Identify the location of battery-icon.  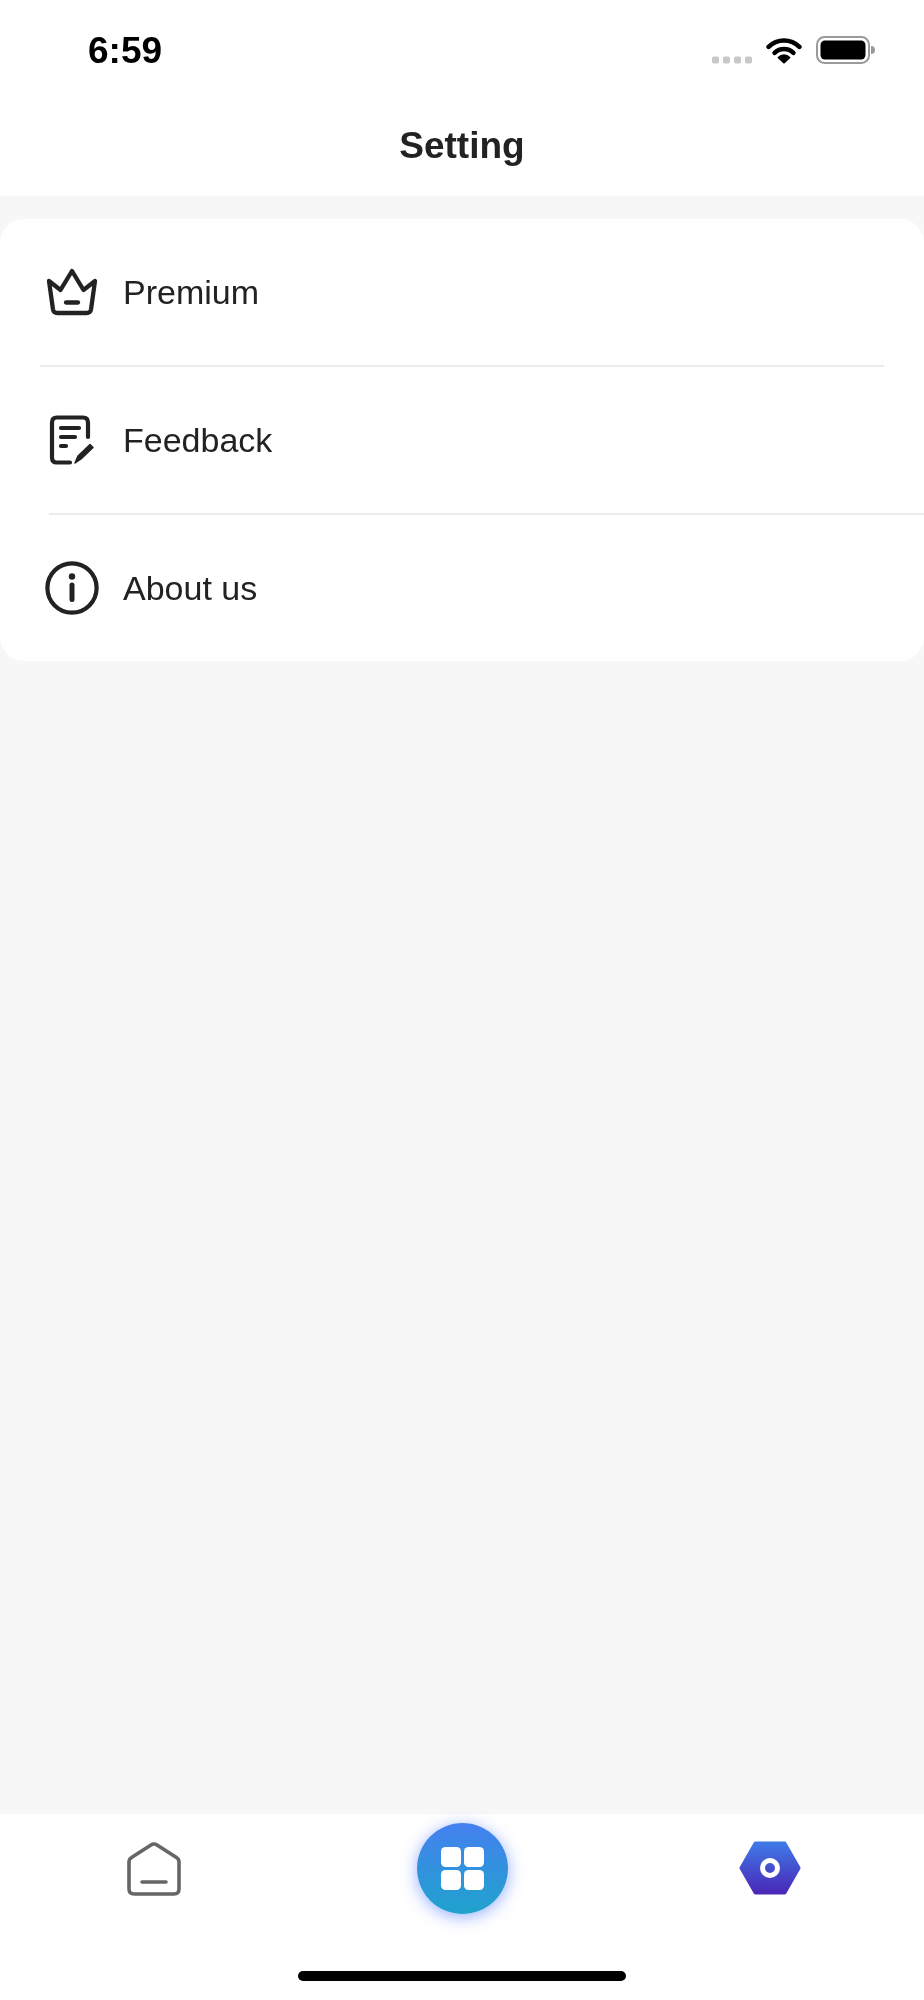
(845, 50).